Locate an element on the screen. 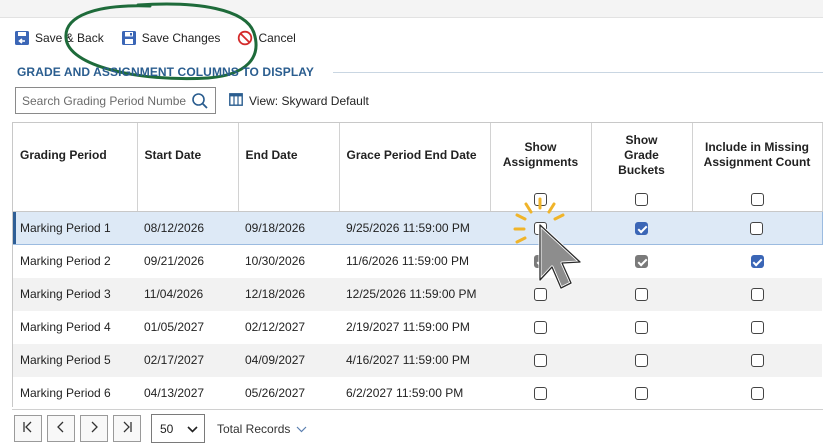 The image size is (823, 447). end-date-cell: 05/26/2027 is located at coordinates (275, 393).